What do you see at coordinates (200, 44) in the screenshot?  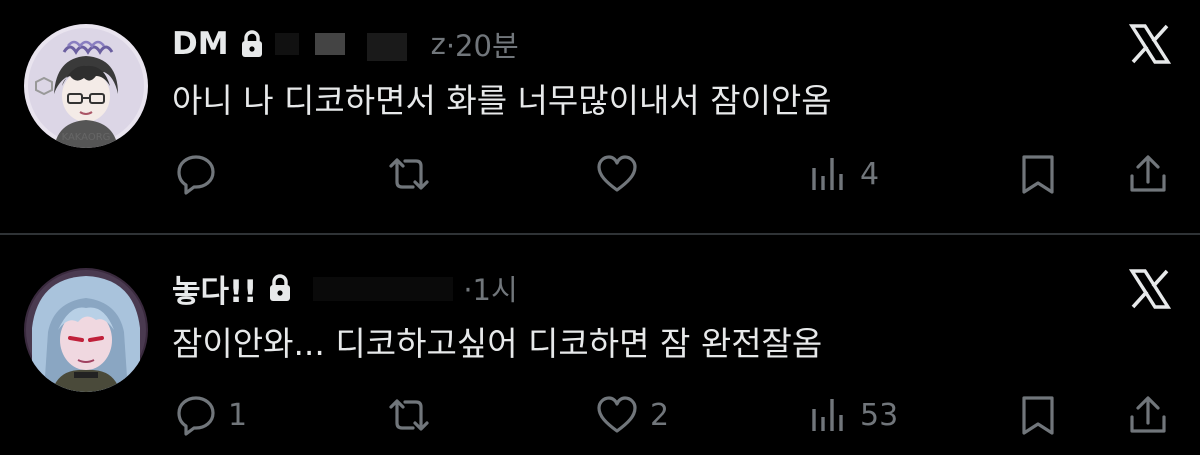 I see `display-name: DM` at bounding box center [200, 44].